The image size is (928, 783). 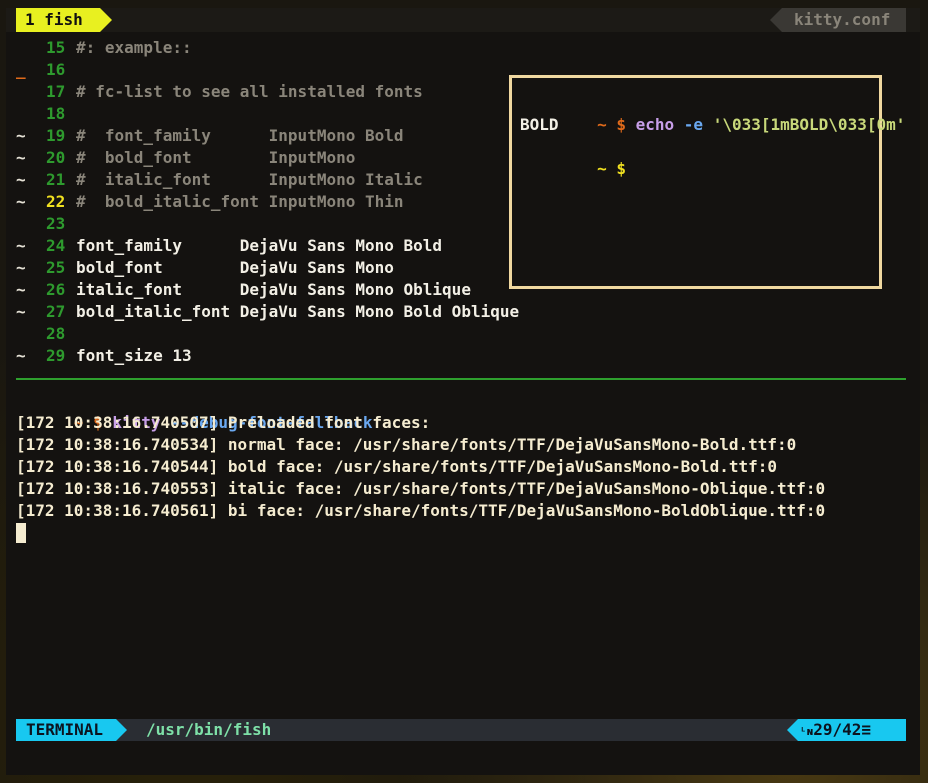 What do you see at coordinates (106, 20) in the screenshot?
I see `tab-active-arrow` at bounding box center [106, 20].